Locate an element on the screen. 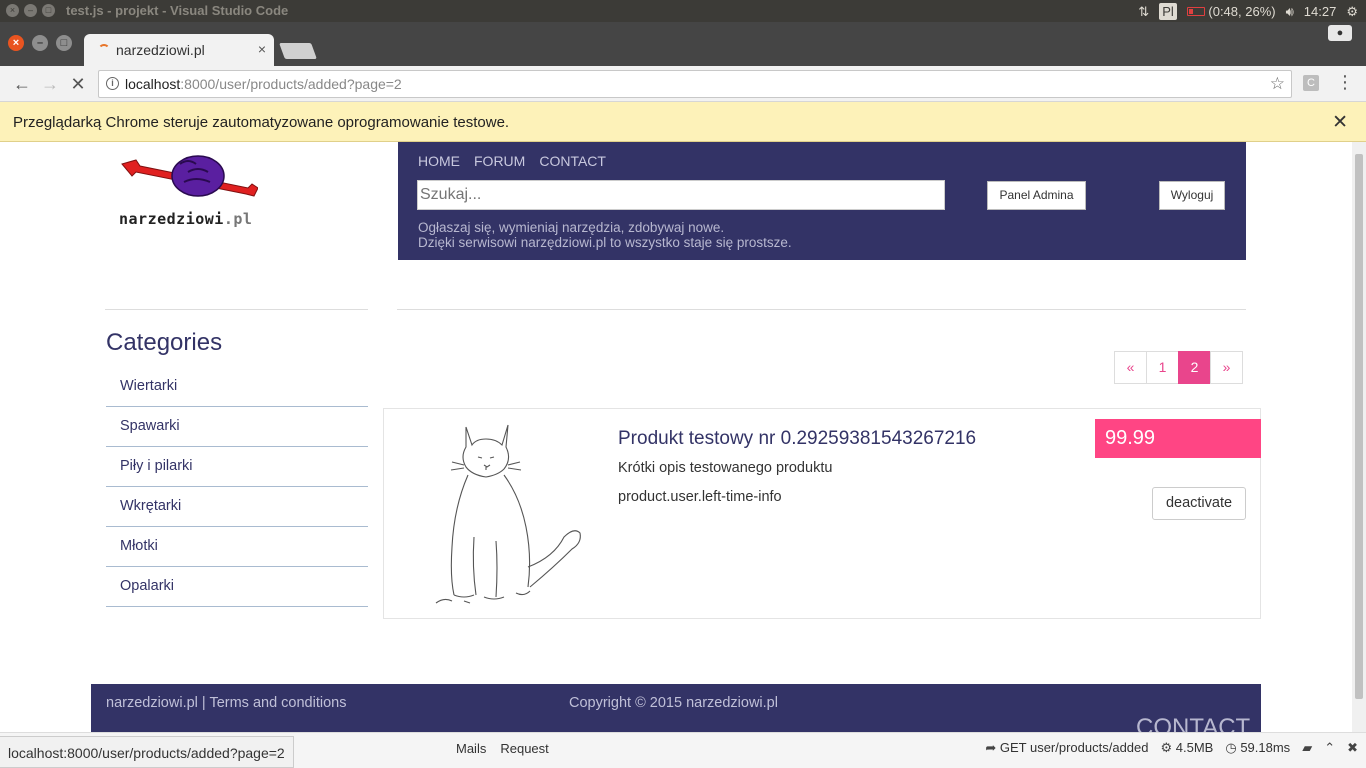  product-title: Produkt testowy nr 0.29259381543267216 is located at coordinates (797, 439).